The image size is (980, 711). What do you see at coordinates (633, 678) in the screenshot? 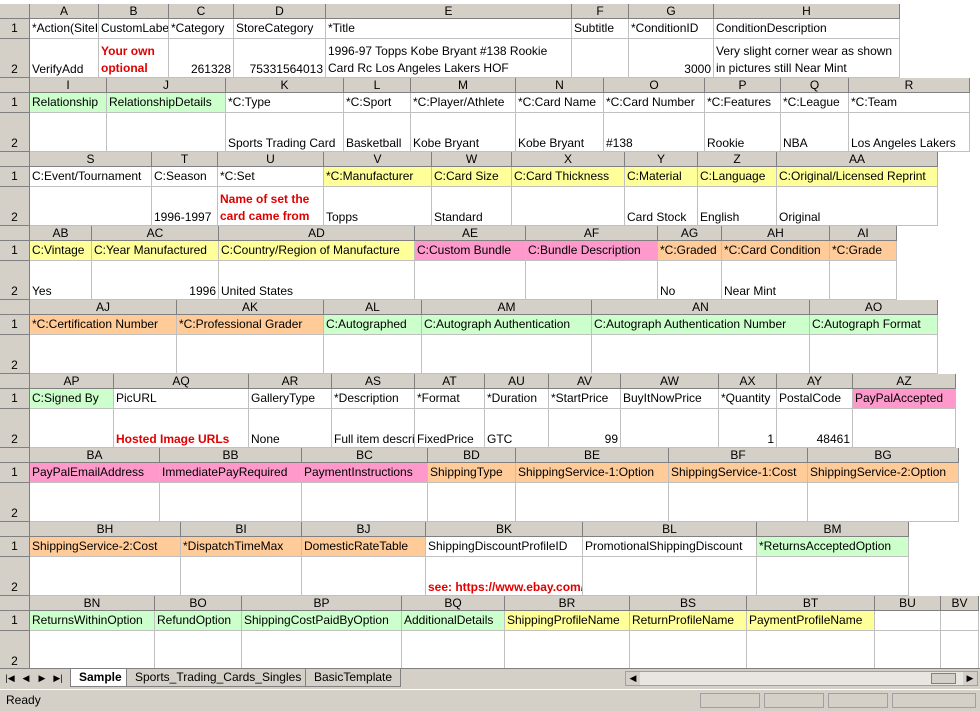
I see `scroll-left-icon: ◀` at bounding box center [633, 678].